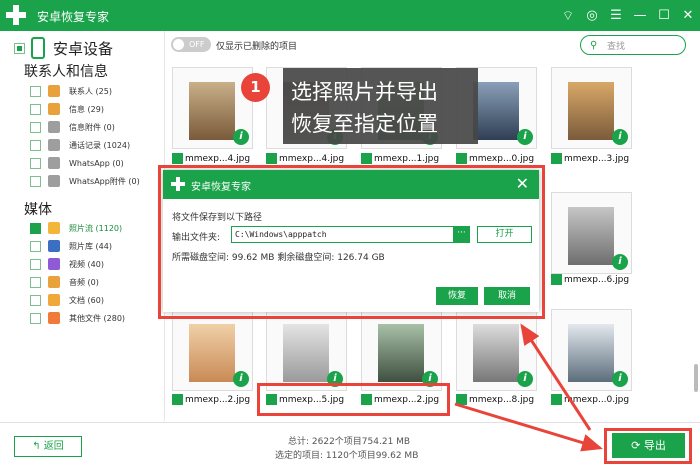 The width and height of the screenshot is (700, 468). I want to click on annotation-arrows, so click(528, 387).